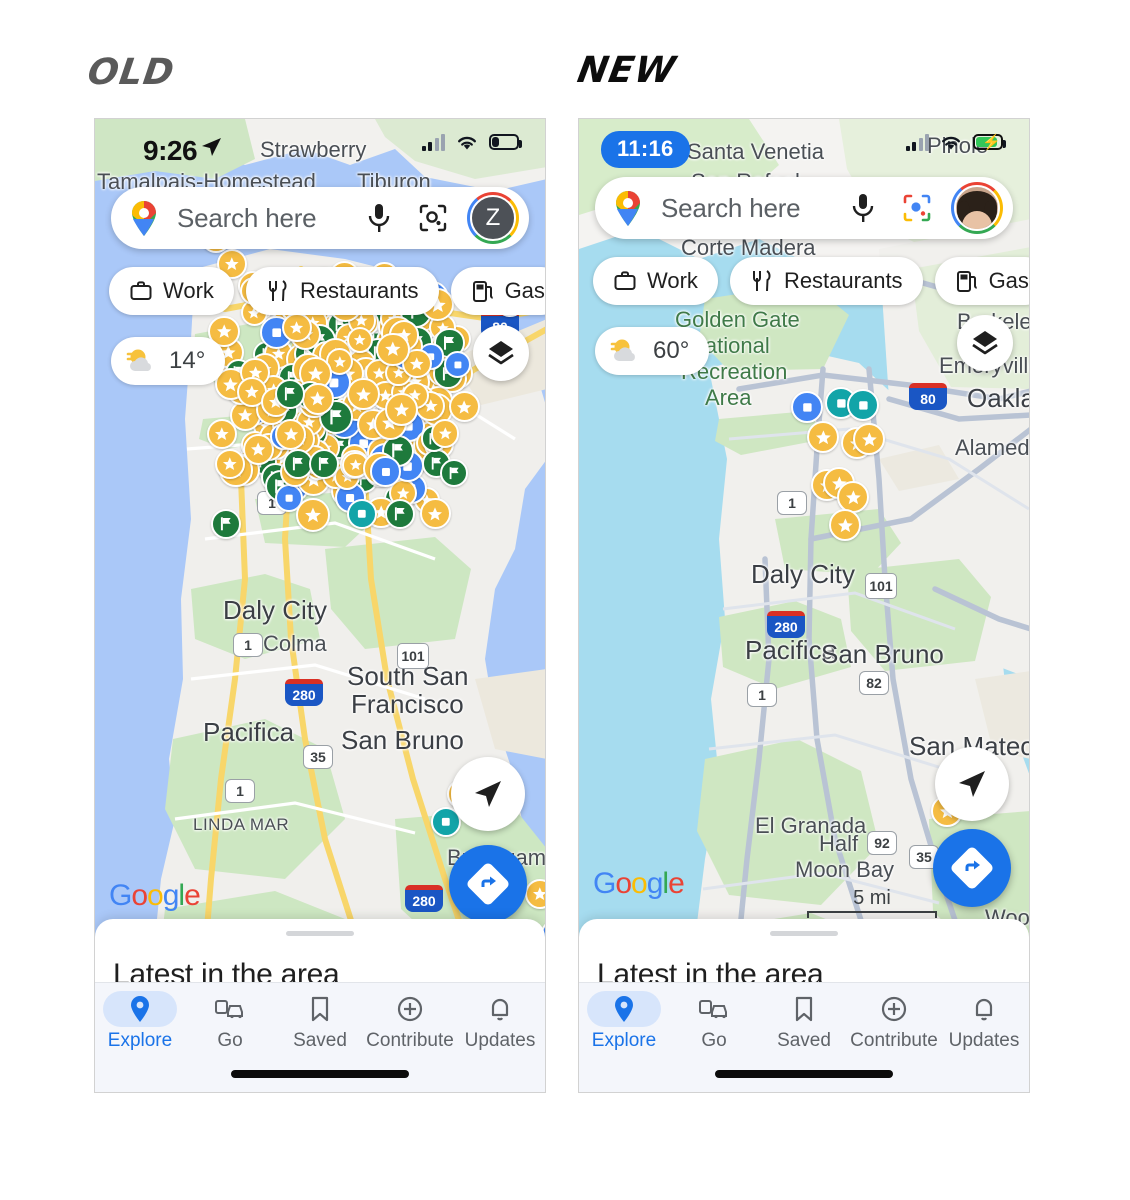  What do you see at coordinates (170, 150) in the screenshot?
I see `status-clock: 9:26` at bounding box center [170, 150].